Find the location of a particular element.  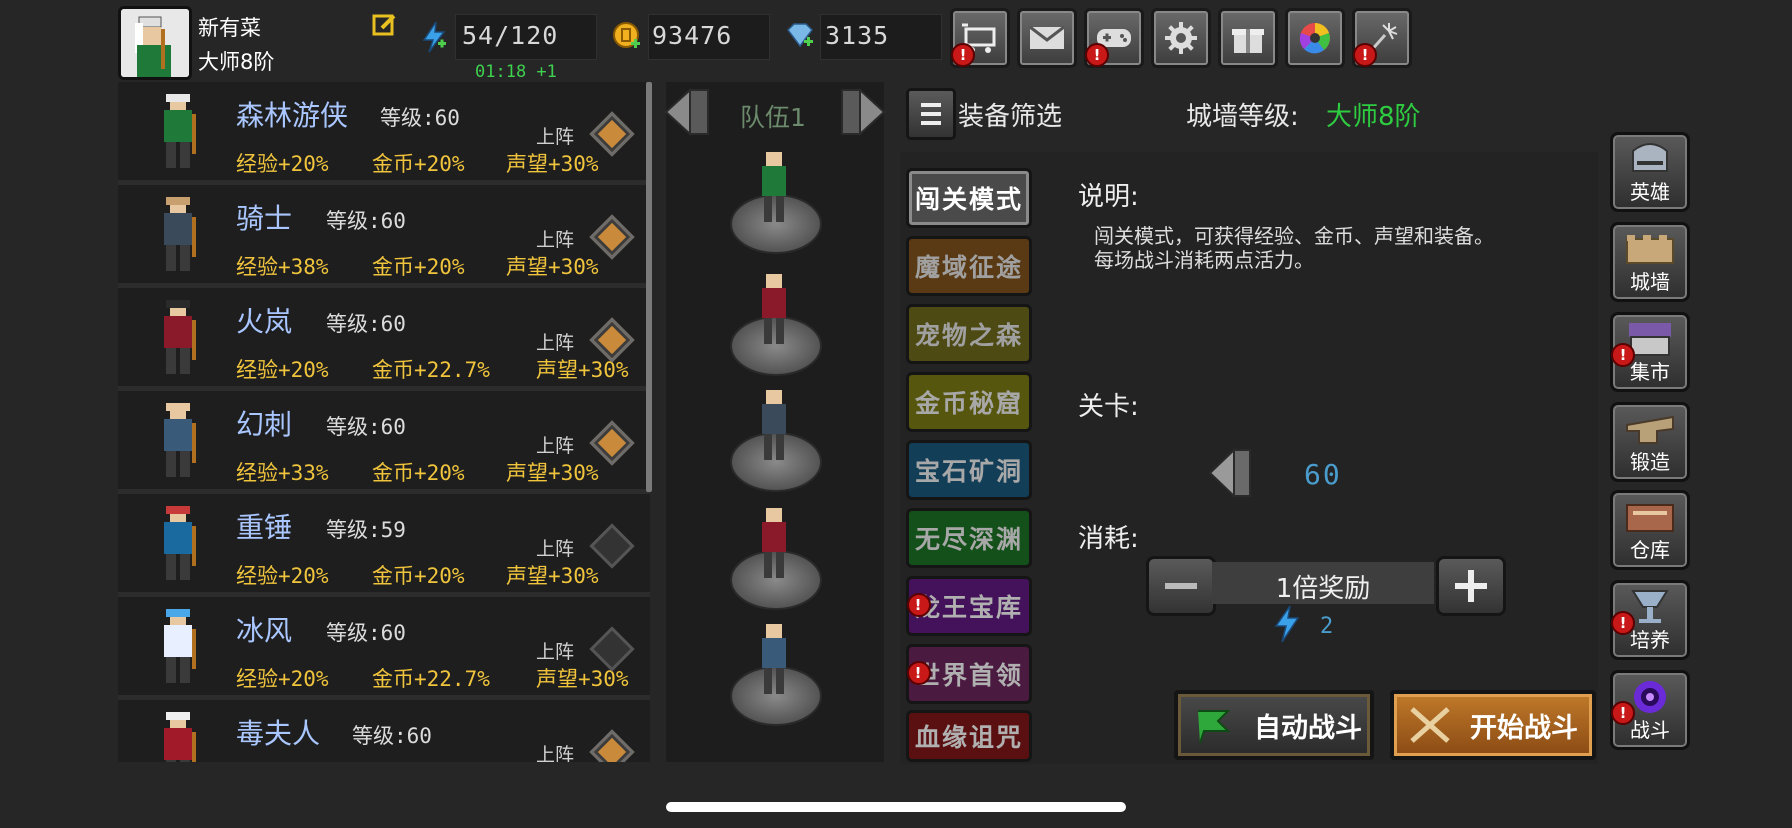

energy-cost-value: 2 is located at coordinates (1327, 626).